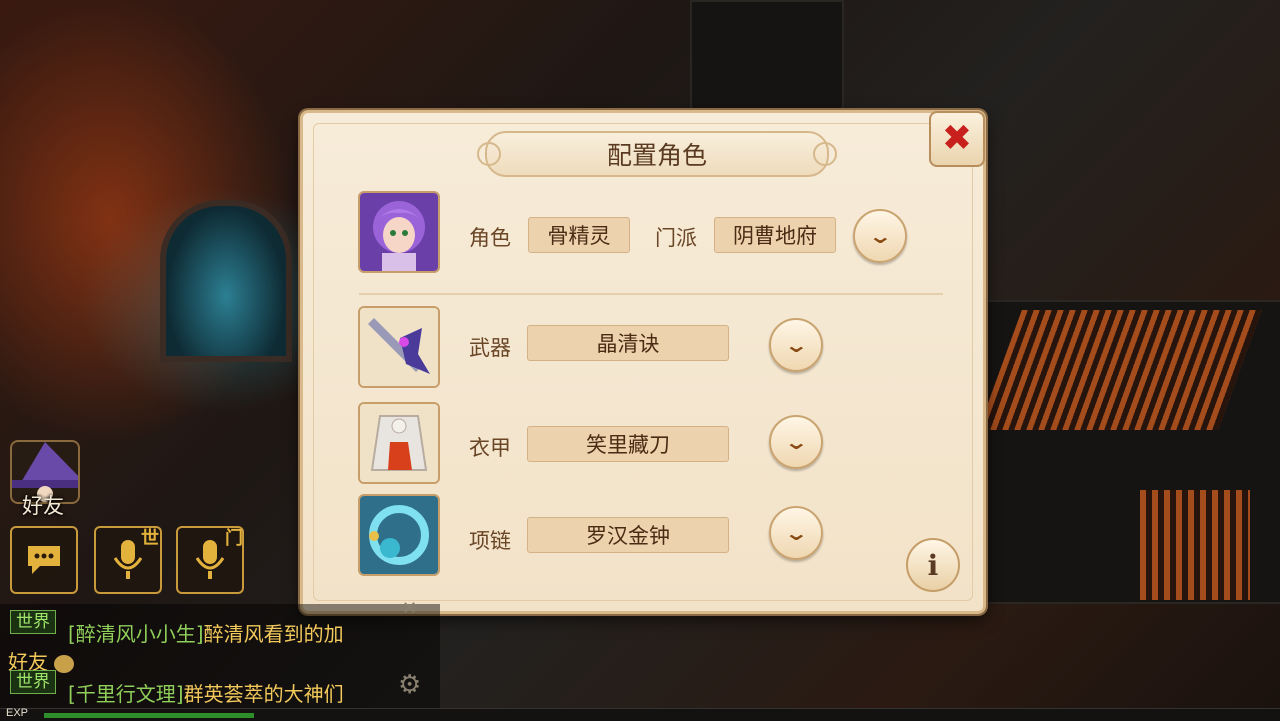 This screenshot has height=721, width=1280. Describe the element at coordinates (17, 713) in the screenshot. I see `exp-label: EXP` at that location.